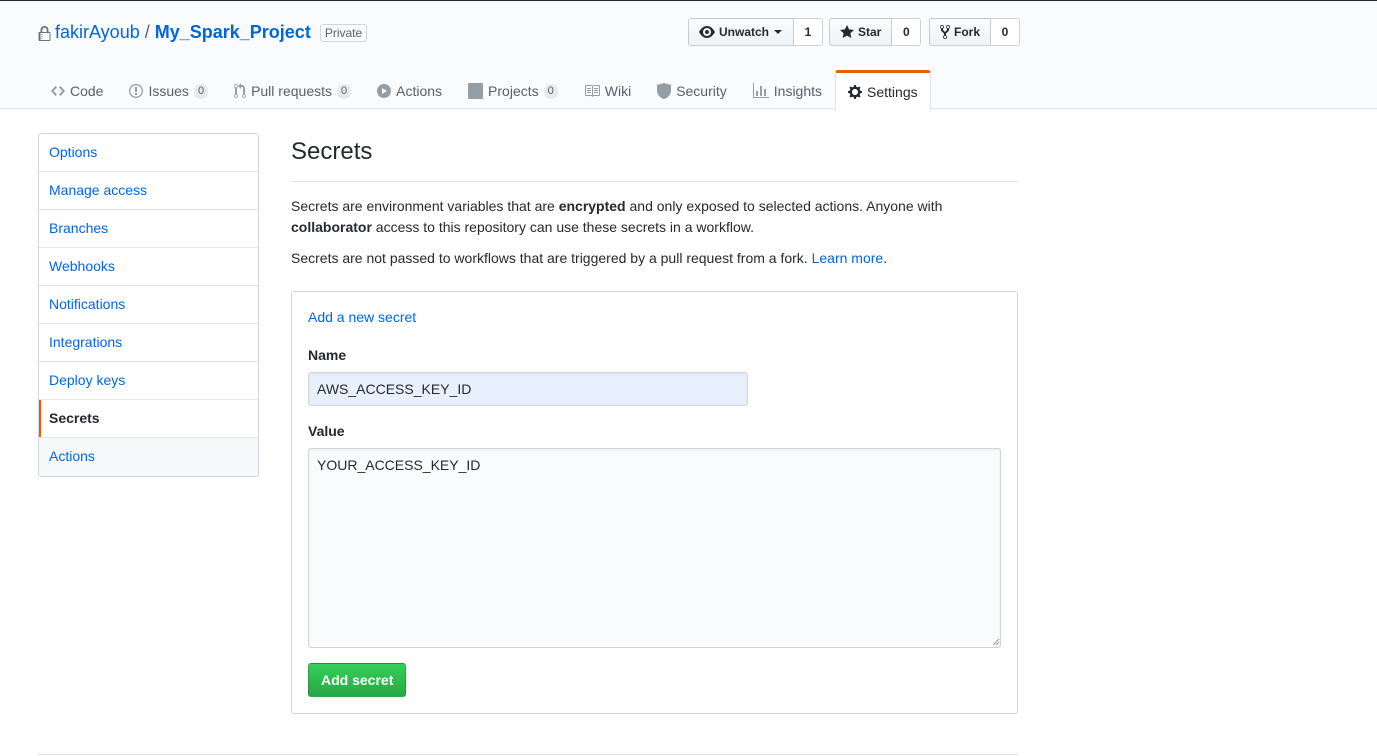 Image resolution: width=1377 pixels, height=756 pixels. What do you see at coordinates (701, 91) in the screenshot?
I see `tab-security-label: Security` at bounding box center [701, 91].